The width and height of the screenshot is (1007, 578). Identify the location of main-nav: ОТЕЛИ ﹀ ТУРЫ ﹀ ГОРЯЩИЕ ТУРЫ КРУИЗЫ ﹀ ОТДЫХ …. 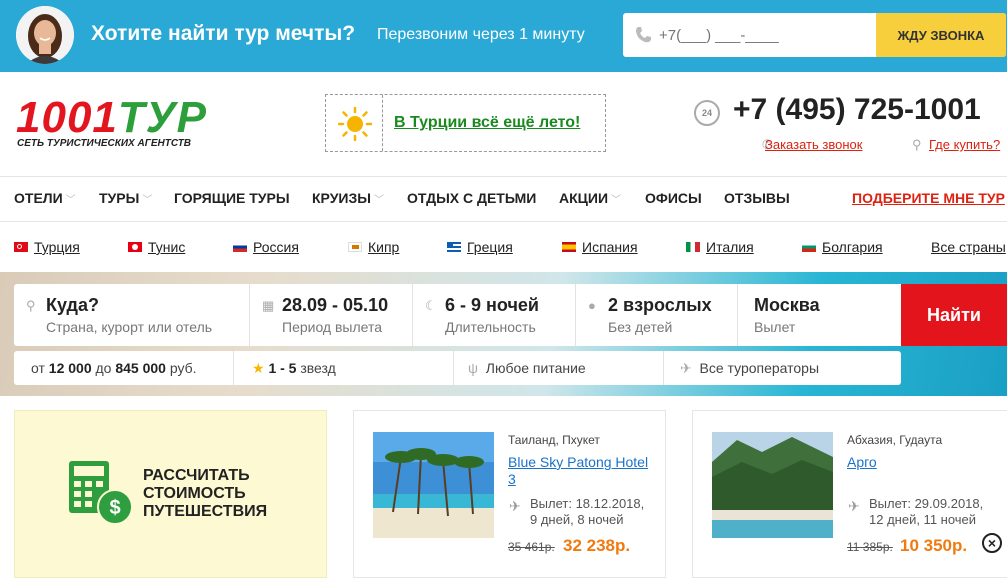
(503, 199).